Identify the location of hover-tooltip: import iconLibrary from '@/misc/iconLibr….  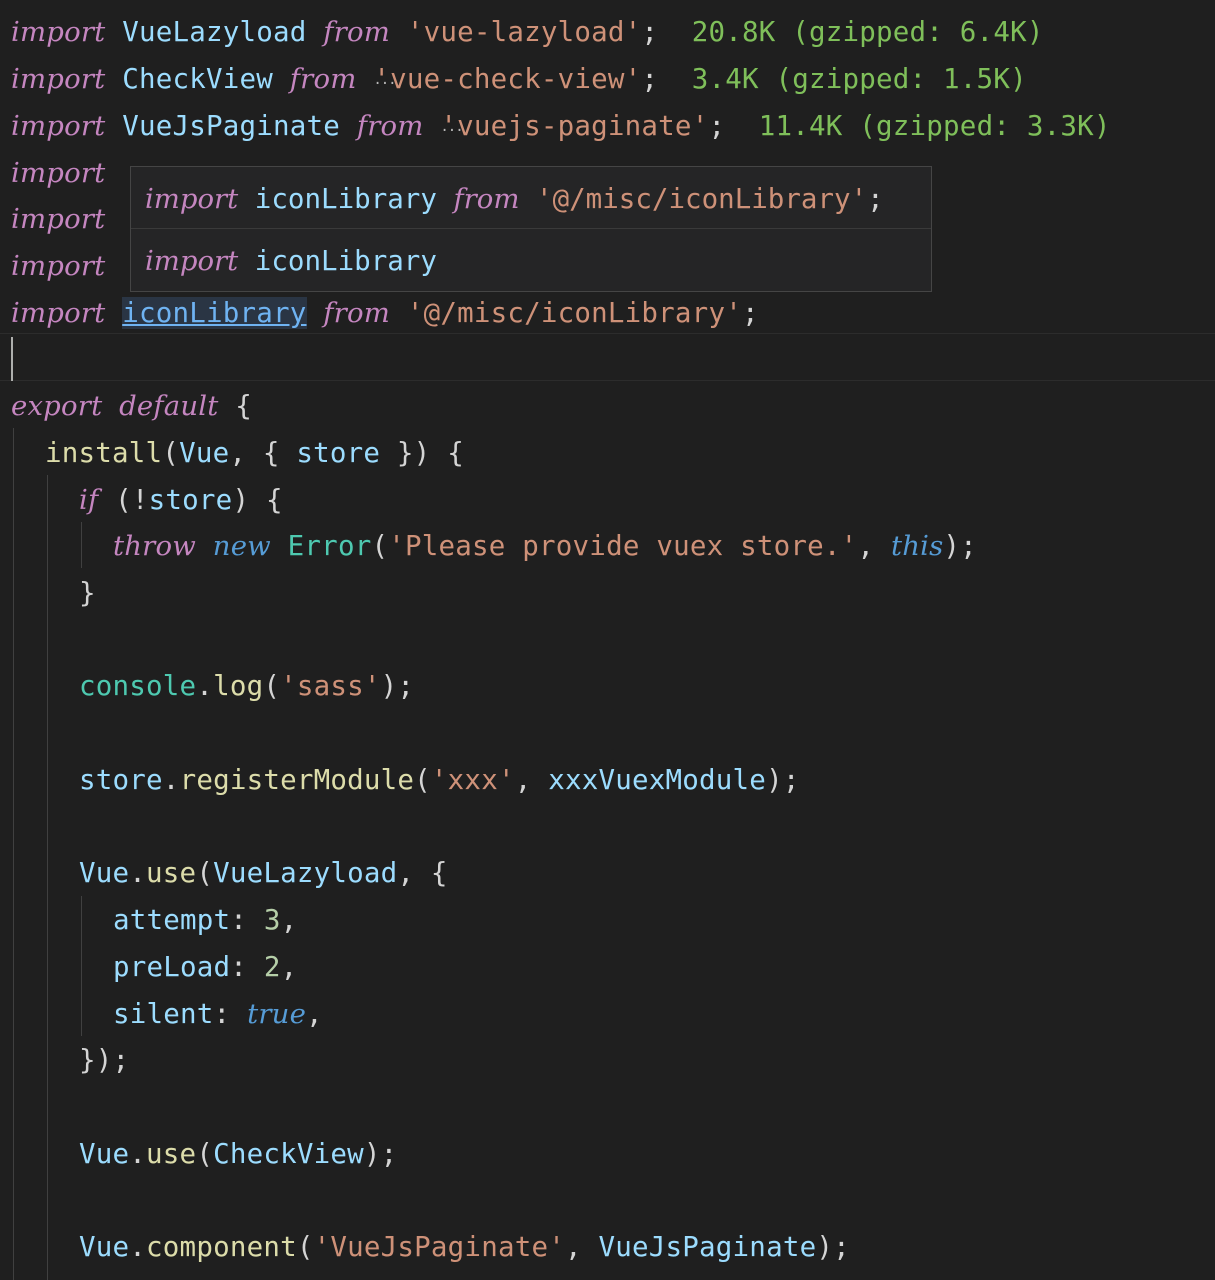
(531, 229).